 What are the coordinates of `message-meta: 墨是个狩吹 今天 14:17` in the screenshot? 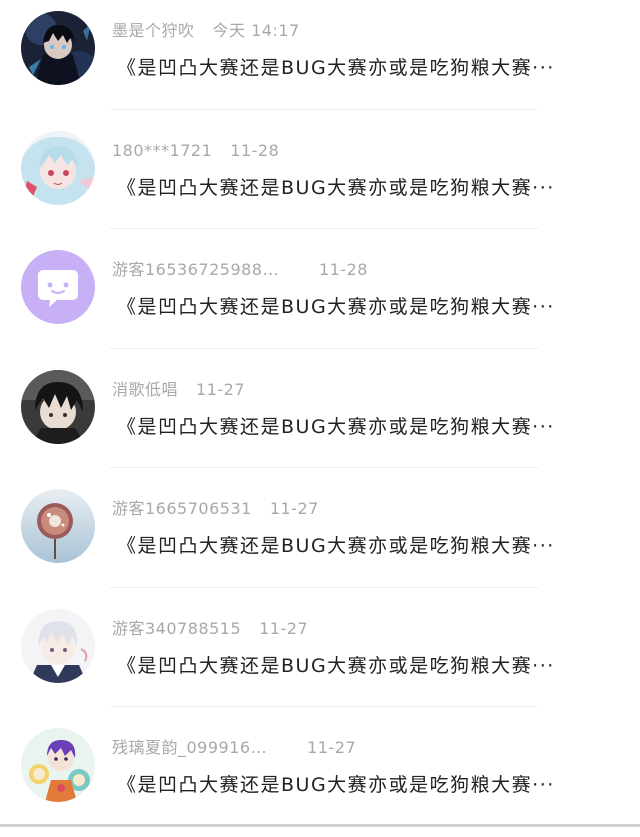 It's located at (206, 31).